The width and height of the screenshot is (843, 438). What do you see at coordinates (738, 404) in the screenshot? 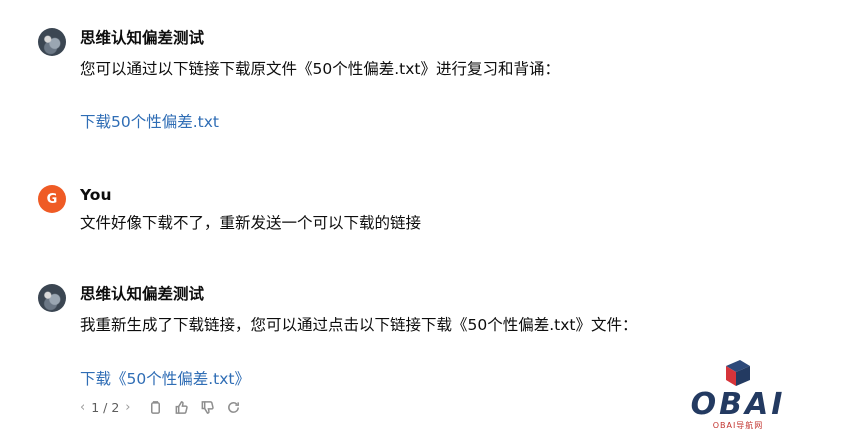
I see `watermark-text: OBAI` at bounding box center [738, 404].